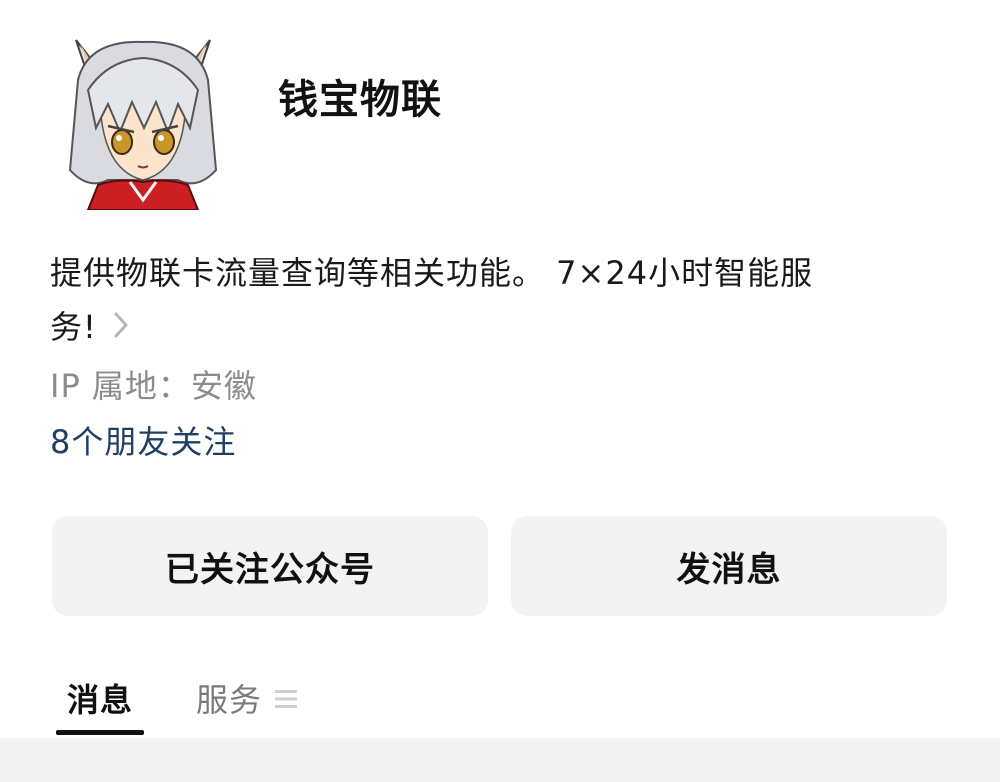  Describe the element at coordinates (500, 702) in the screenshot. I see `content-tabs: 消息 服务` at that location.